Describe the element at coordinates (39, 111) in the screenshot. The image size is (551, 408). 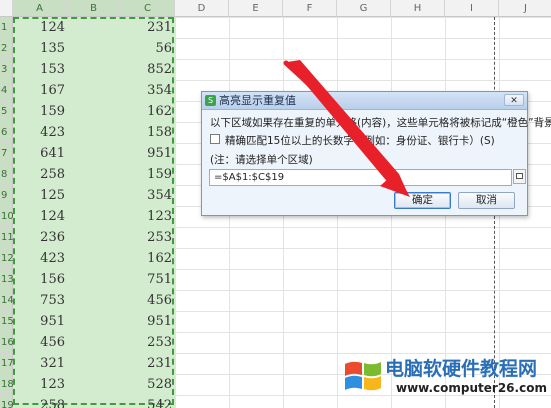
I see `cell-a5: 159` at that location.